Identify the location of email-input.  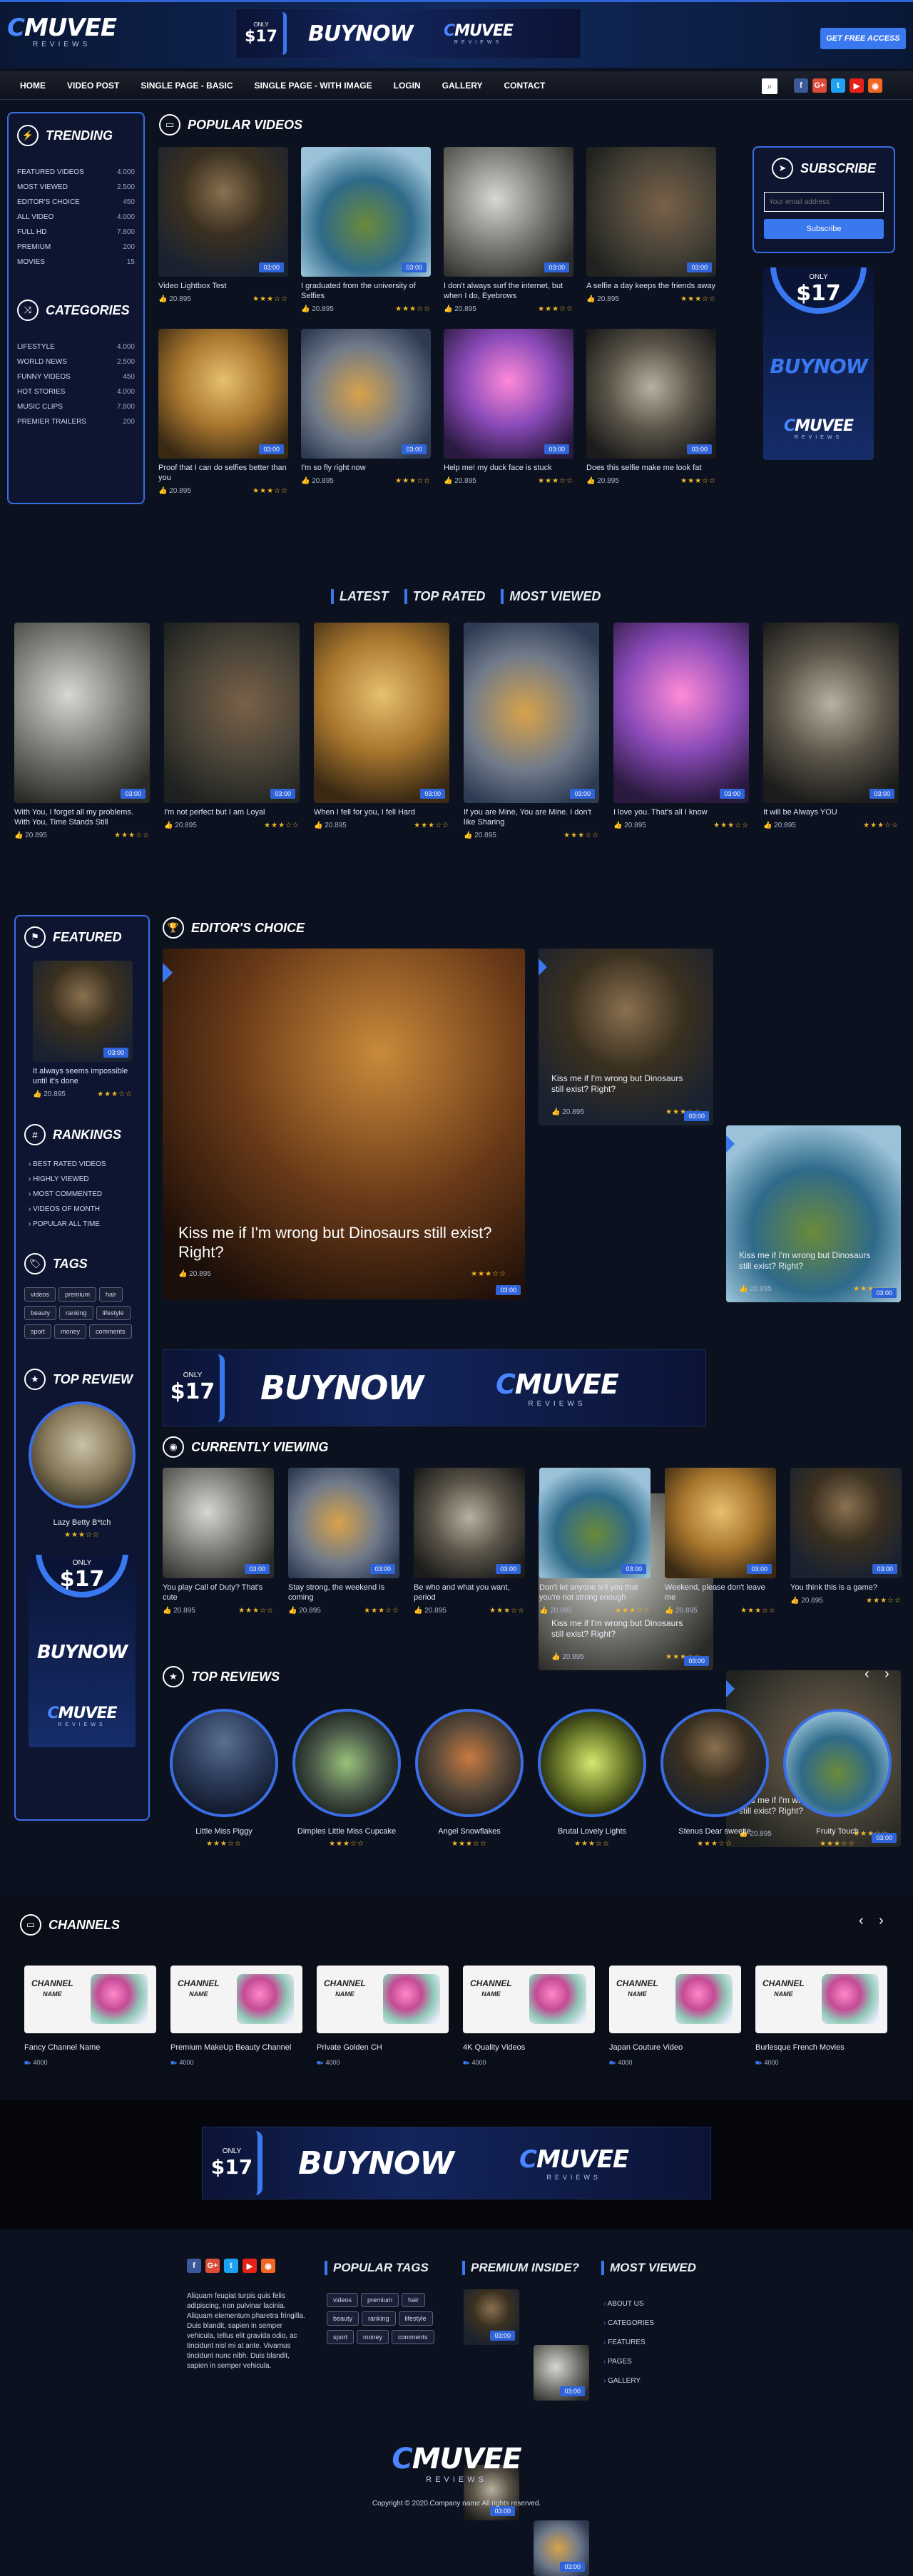
(824, 202).